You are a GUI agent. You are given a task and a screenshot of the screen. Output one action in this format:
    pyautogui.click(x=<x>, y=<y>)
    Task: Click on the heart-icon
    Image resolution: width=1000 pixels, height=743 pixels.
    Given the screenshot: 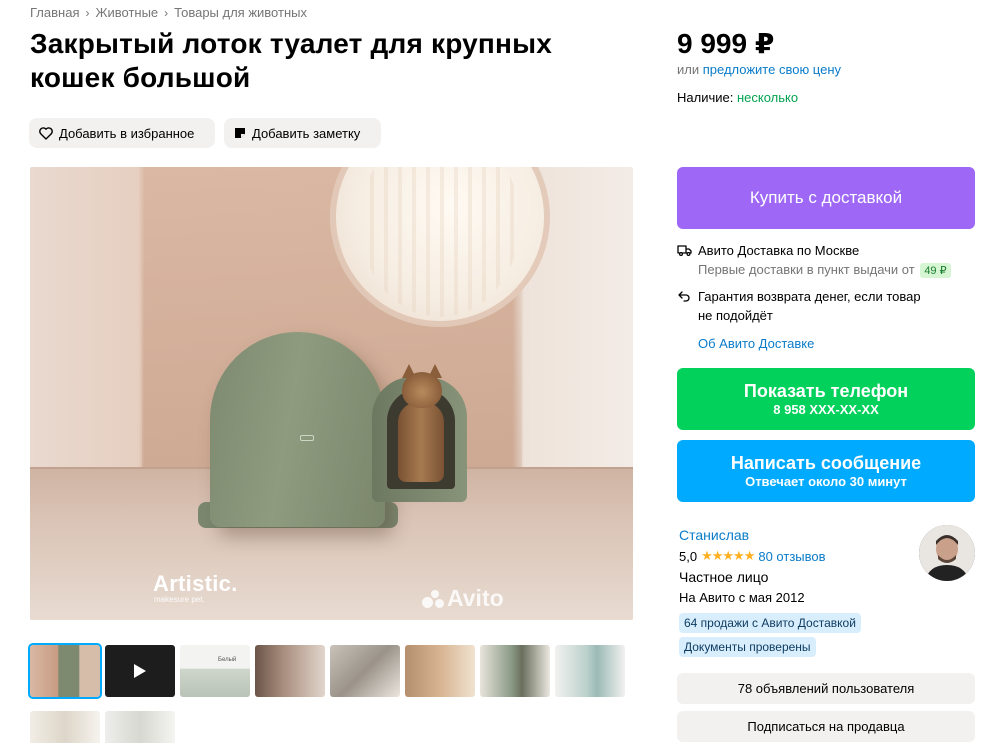 What is the action you would take?
    pyautogui.click(x=46, y=133)
    